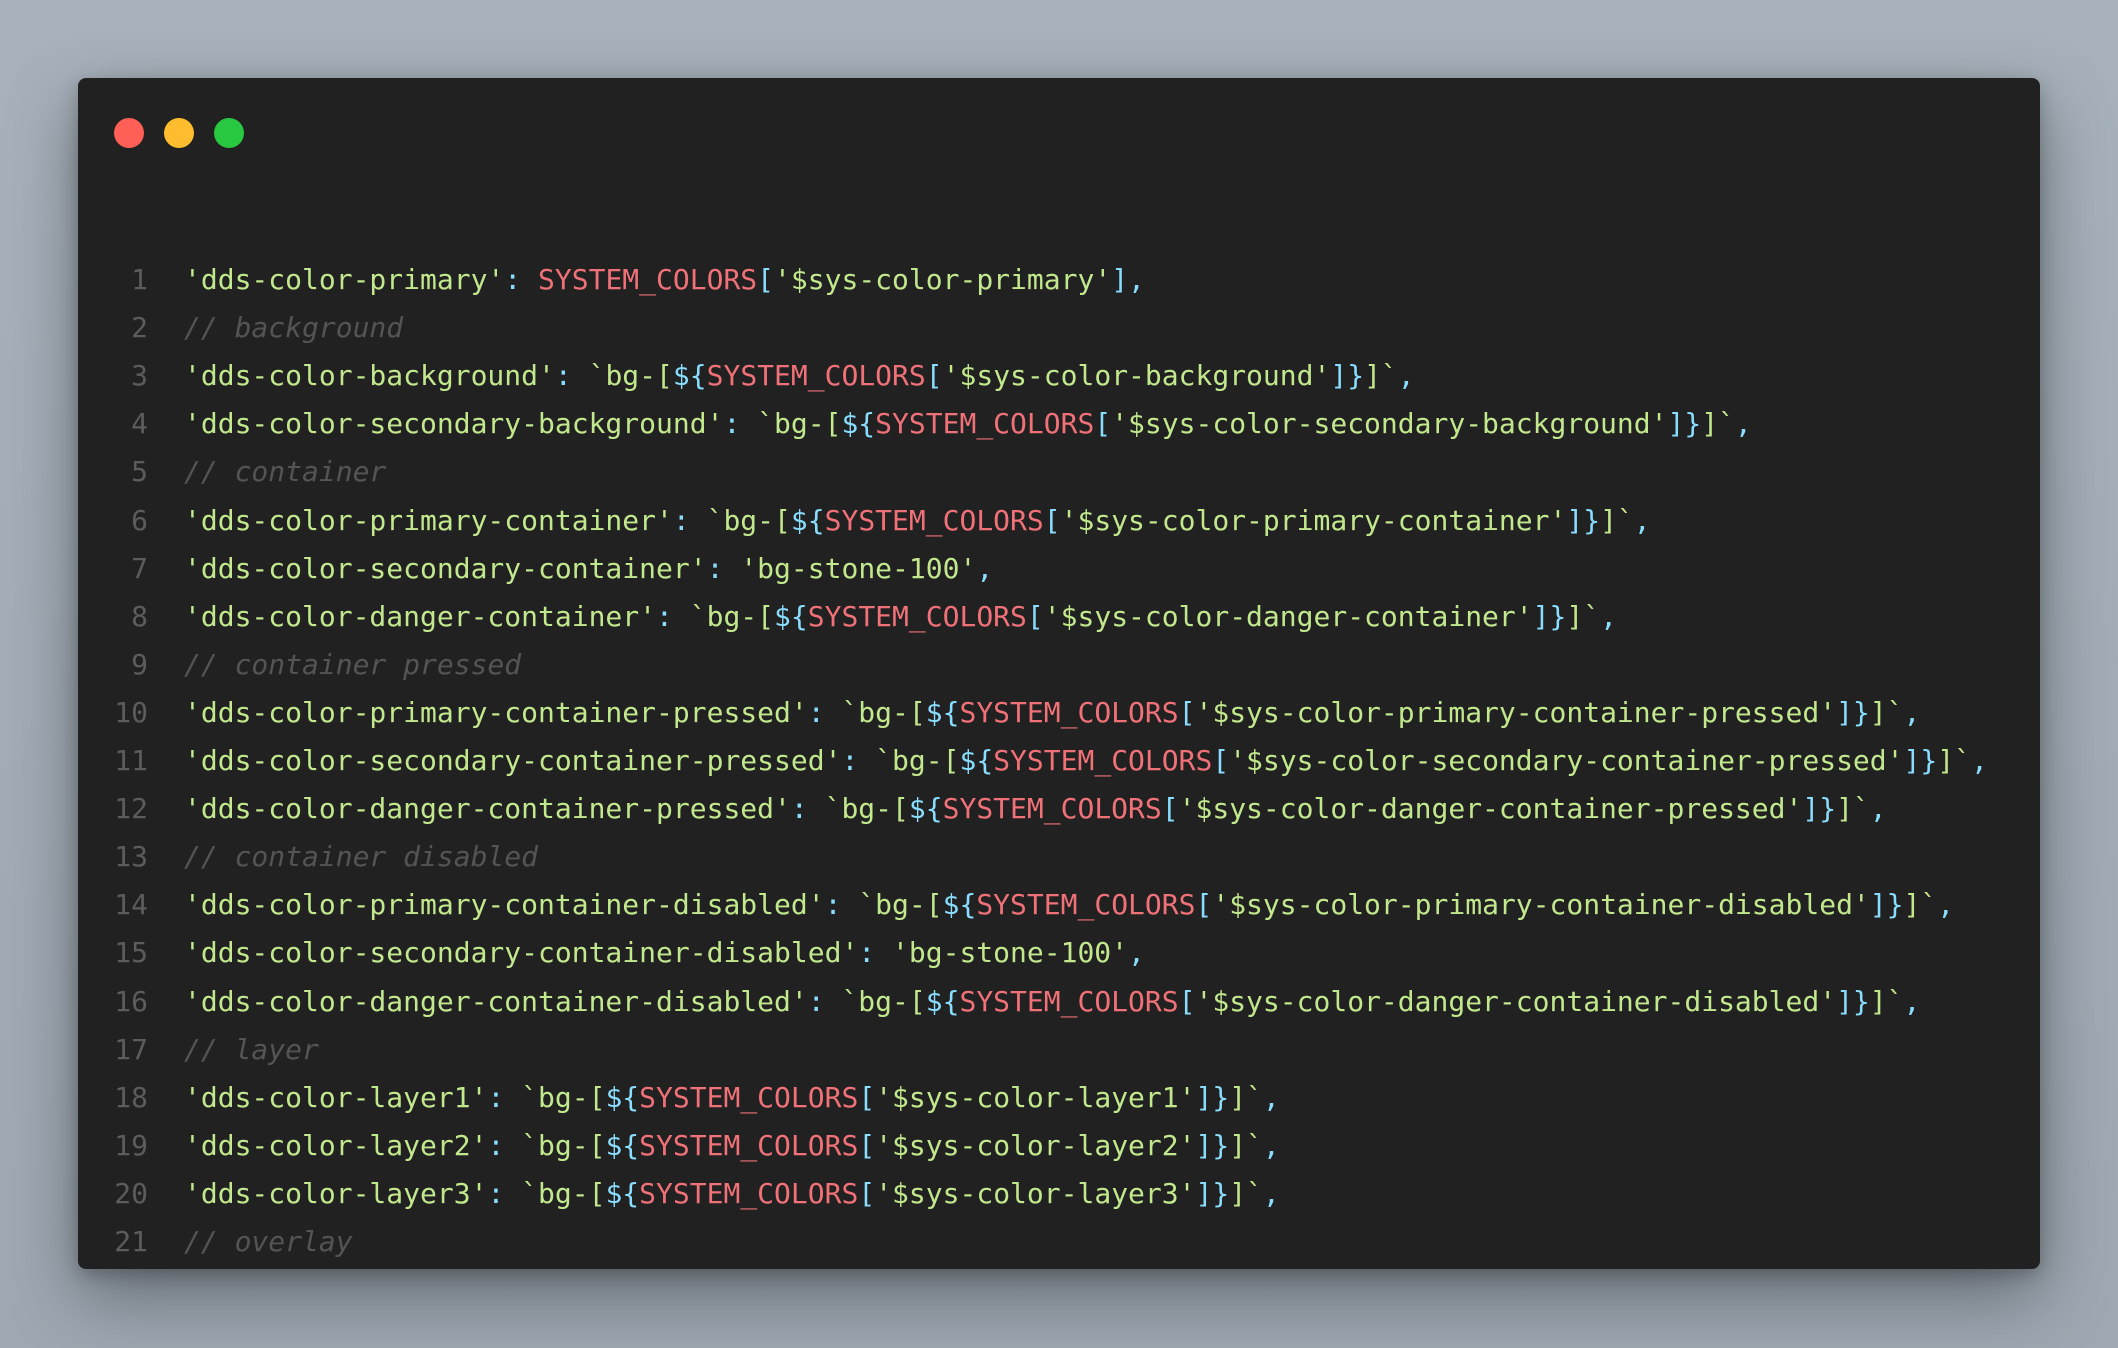 This screenshot has height=1348, width=2118. I want to click on line-number: 12, so click(131, 809).